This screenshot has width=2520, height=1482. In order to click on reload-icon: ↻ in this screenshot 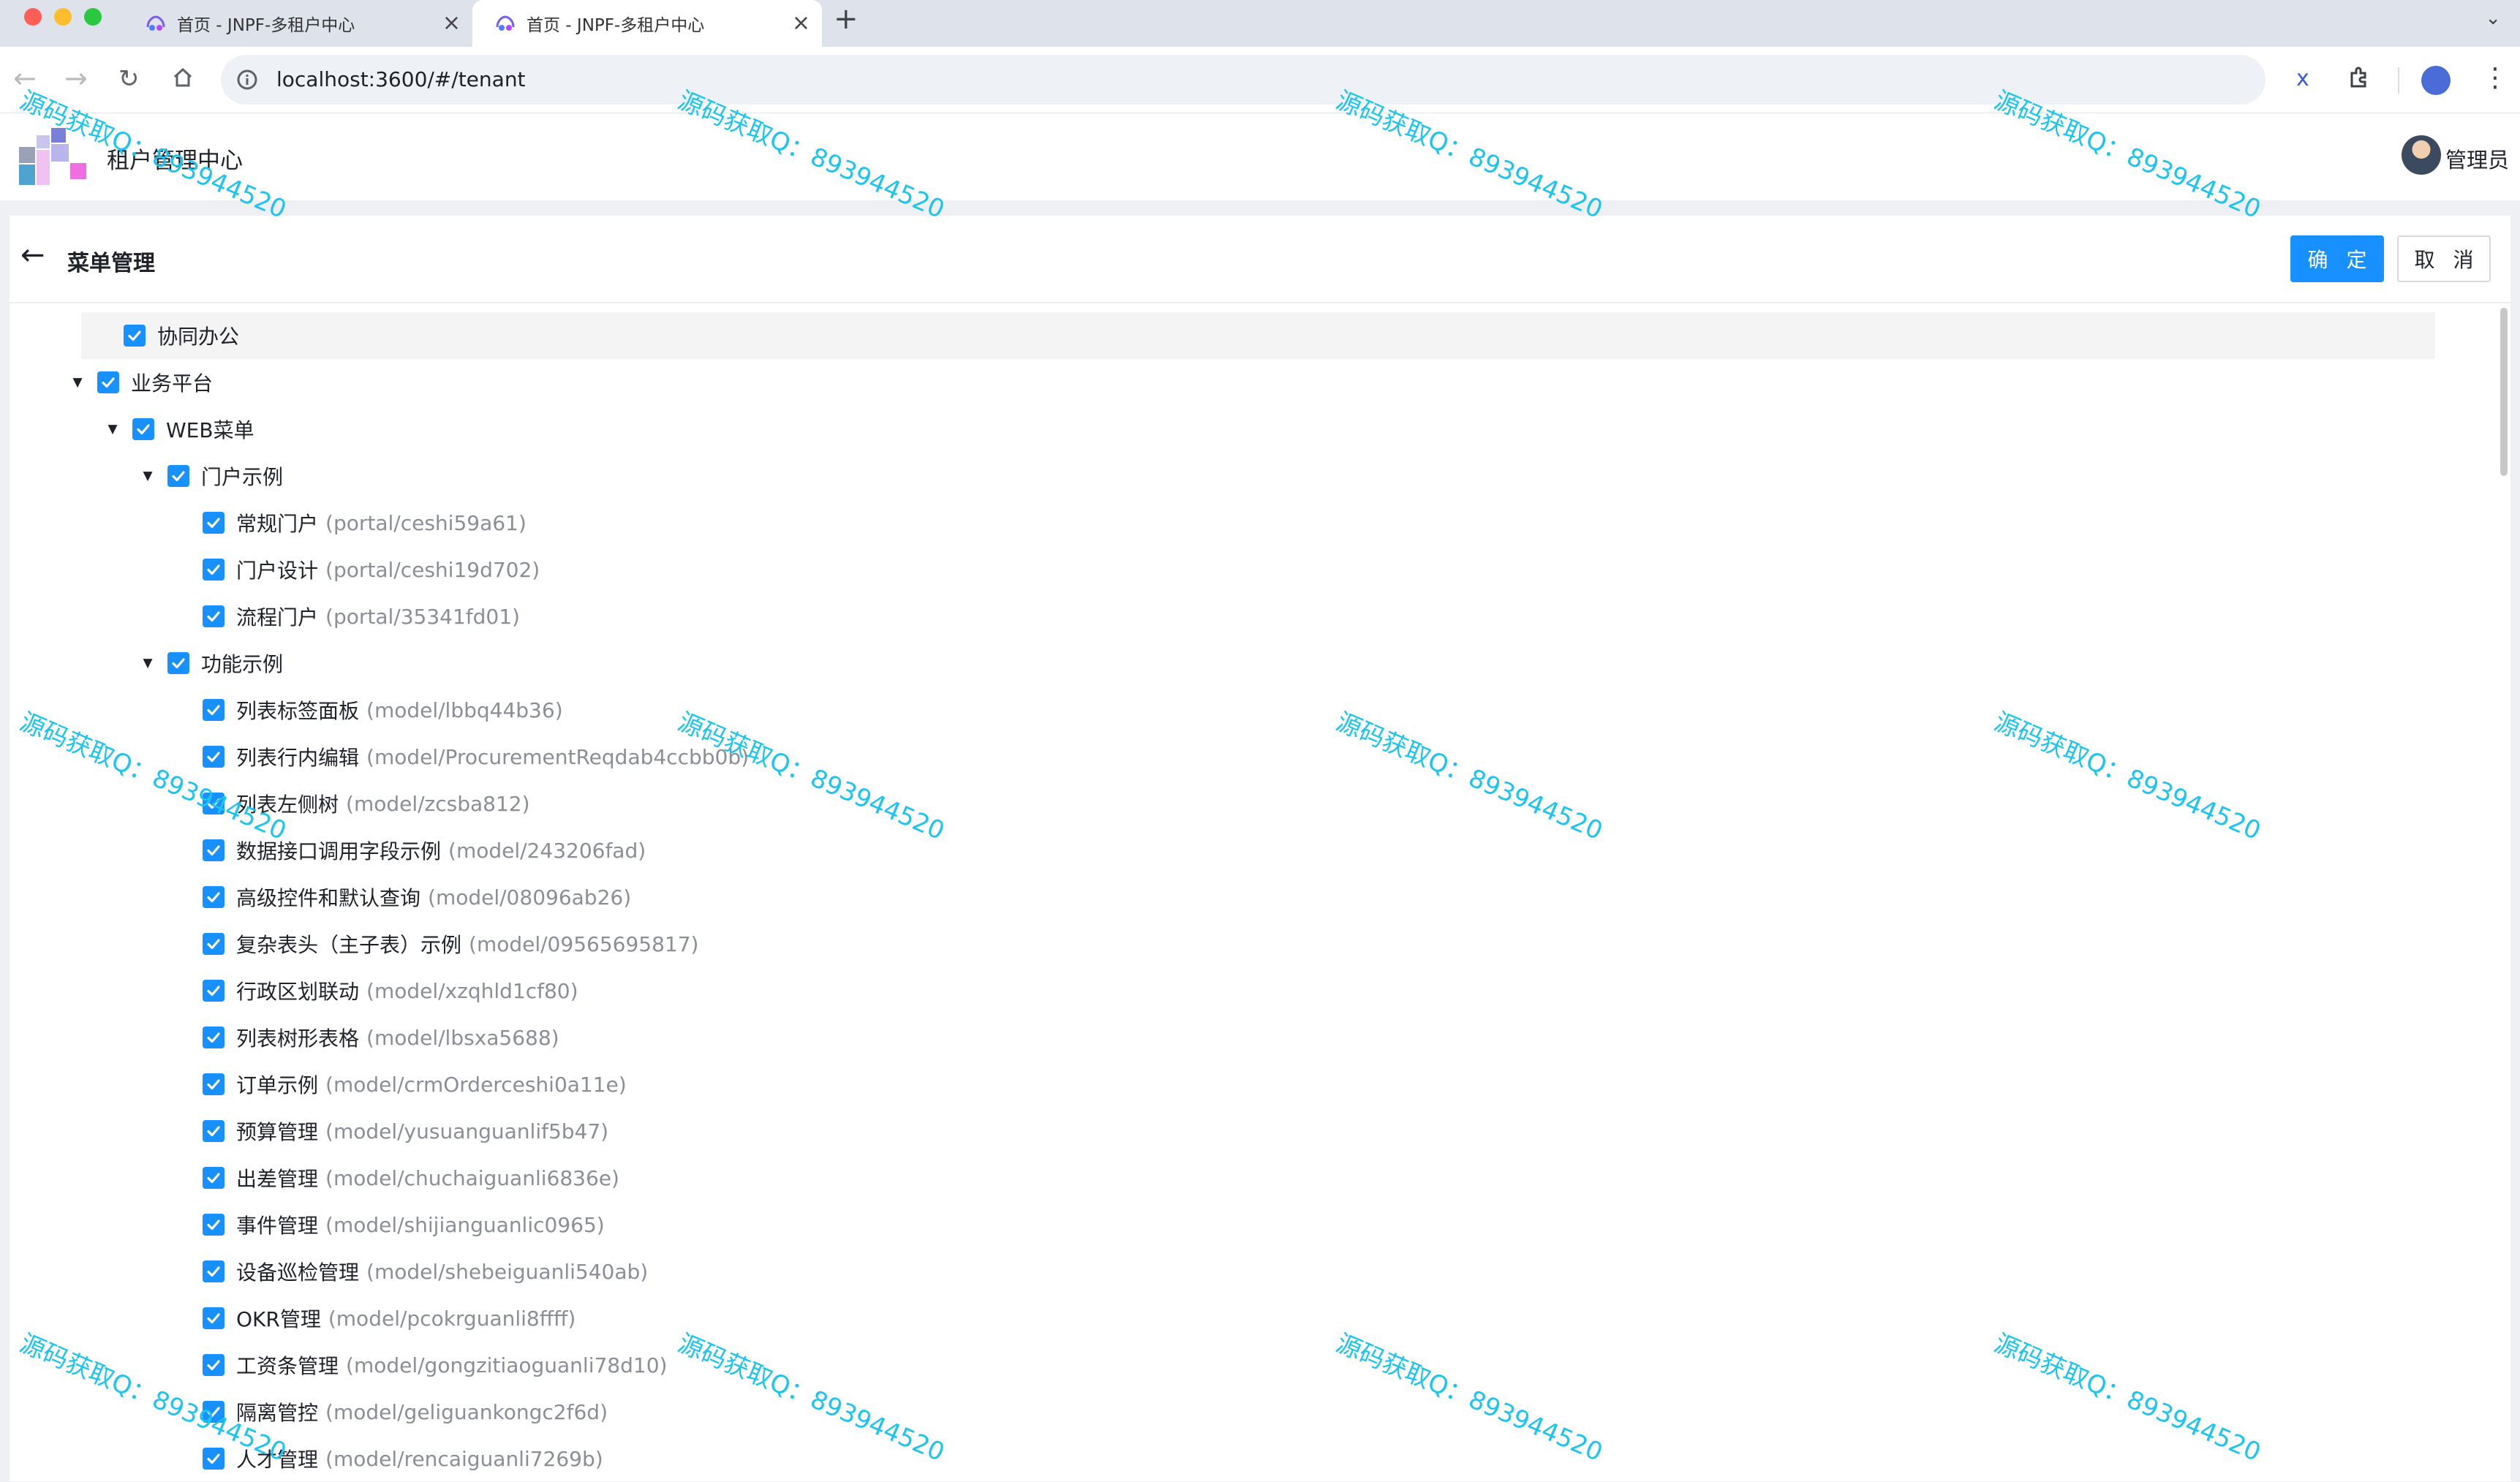, I will do `click(129, 79)`.